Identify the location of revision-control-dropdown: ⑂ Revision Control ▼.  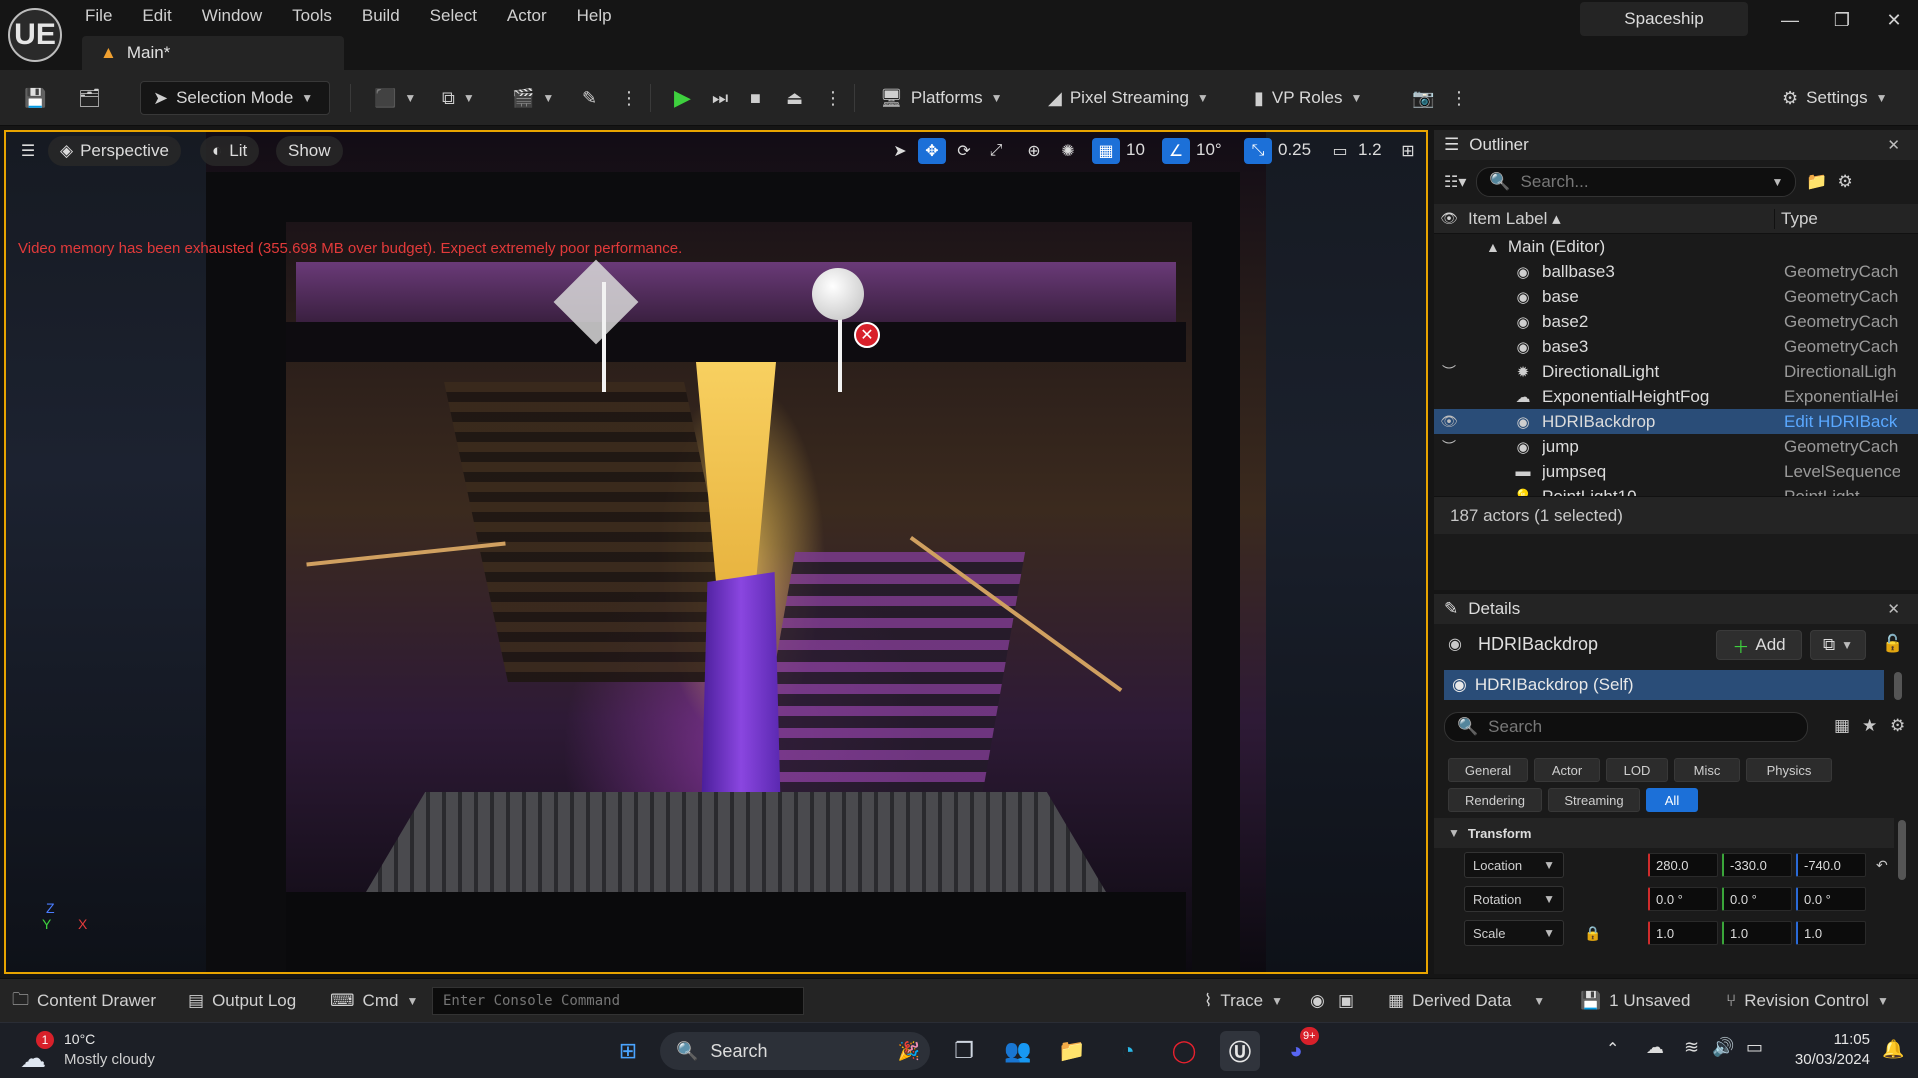
(1807, 1001).